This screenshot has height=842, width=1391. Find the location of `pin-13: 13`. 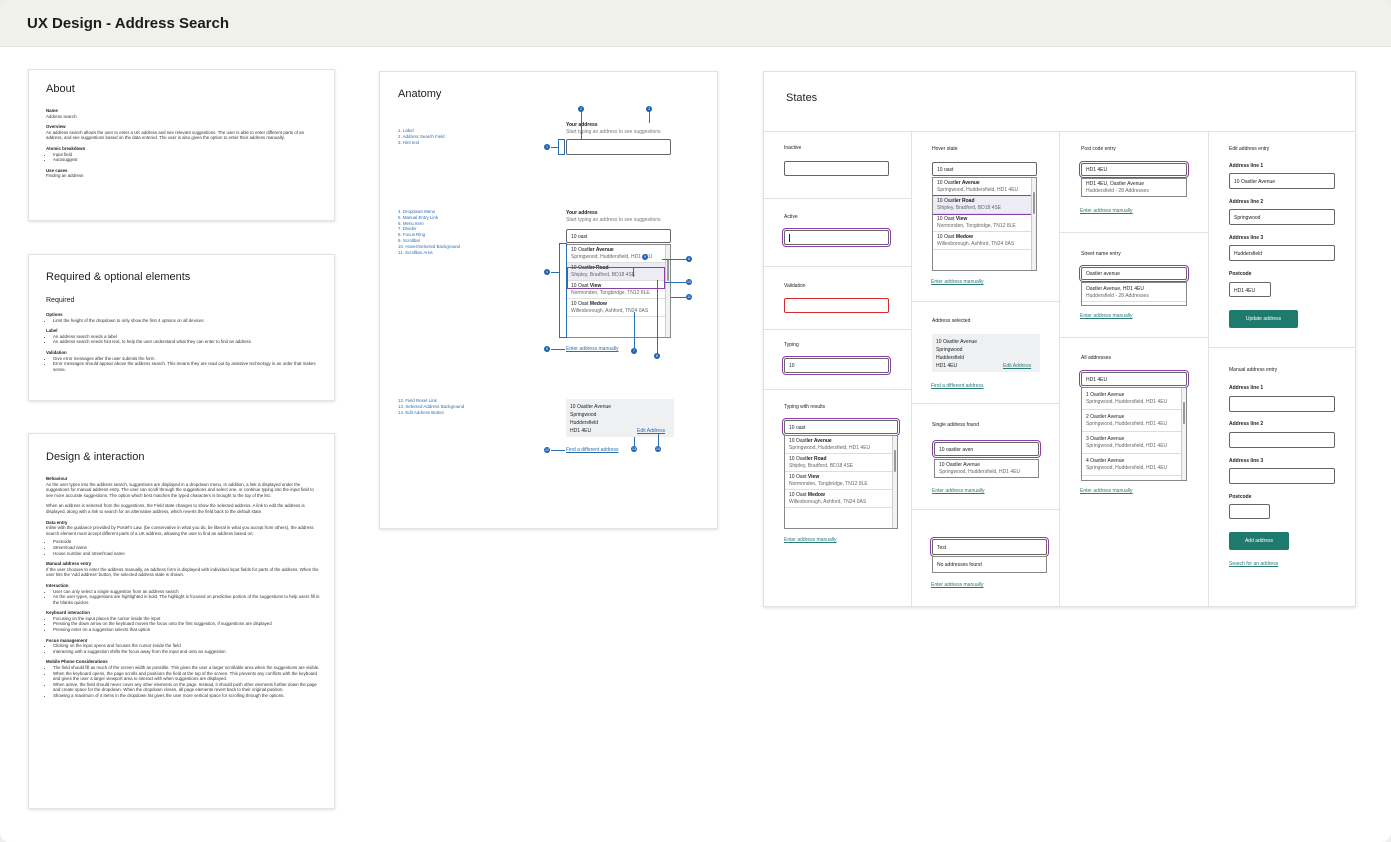

pin-13: 13 is located at coordinates (634, 449).